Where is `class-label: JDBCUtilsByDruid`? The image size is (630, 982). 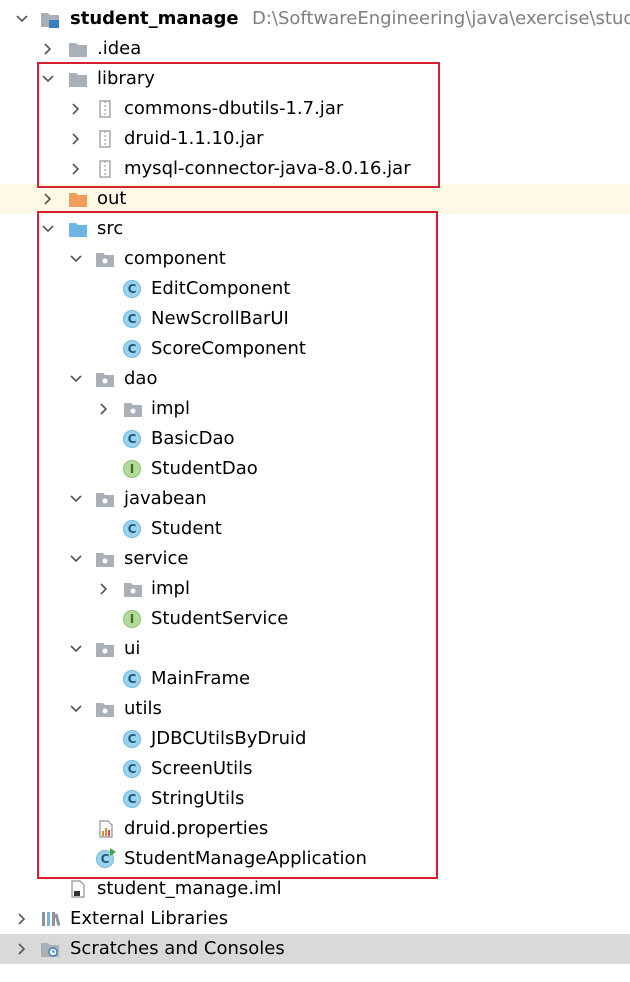 class-label: JDBCUtilsByDruid is located at coordinates (229, 738).